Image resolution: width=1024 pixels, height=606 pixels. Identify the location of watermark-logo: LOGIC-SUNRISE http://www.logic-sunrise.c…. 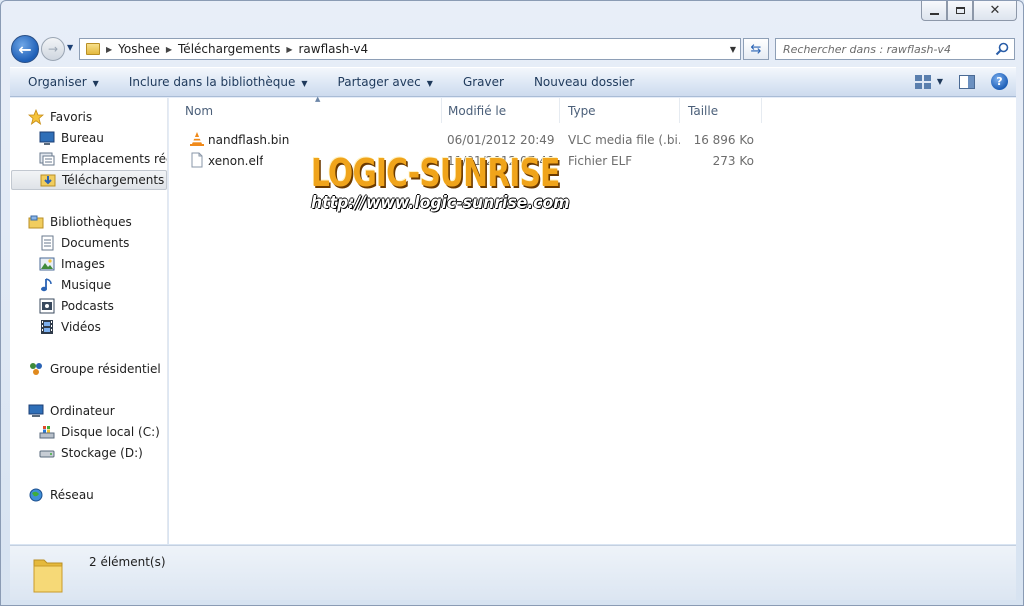
(440, 191).